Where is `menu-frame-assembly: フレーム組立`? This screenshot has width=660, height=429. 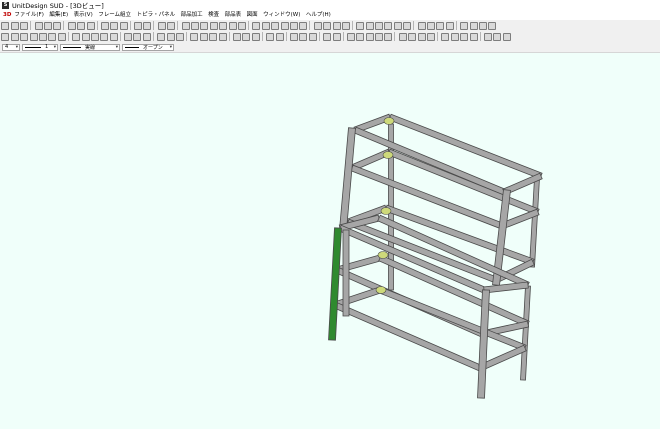
menu-frame-assembly: フレーム組立 is located at coordinates (114, 15).